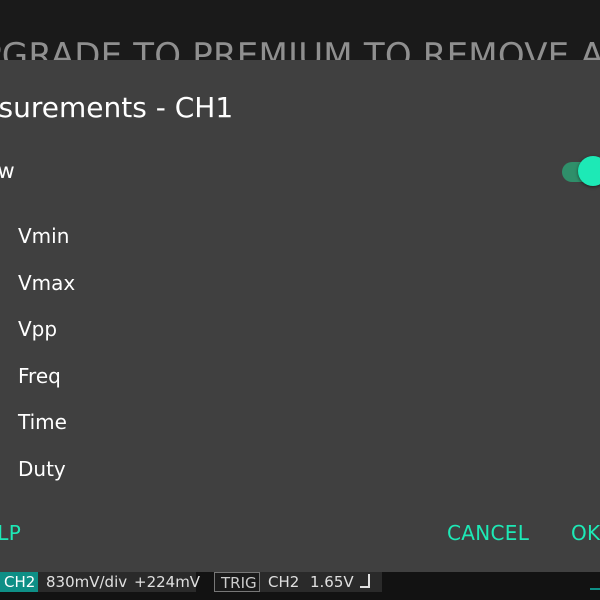 Image resolution: width=600 pixels, height=600 pixels. Describe the element at coordinates (589, 171) in the screenshot. I see `toggle-thumb` at that location.